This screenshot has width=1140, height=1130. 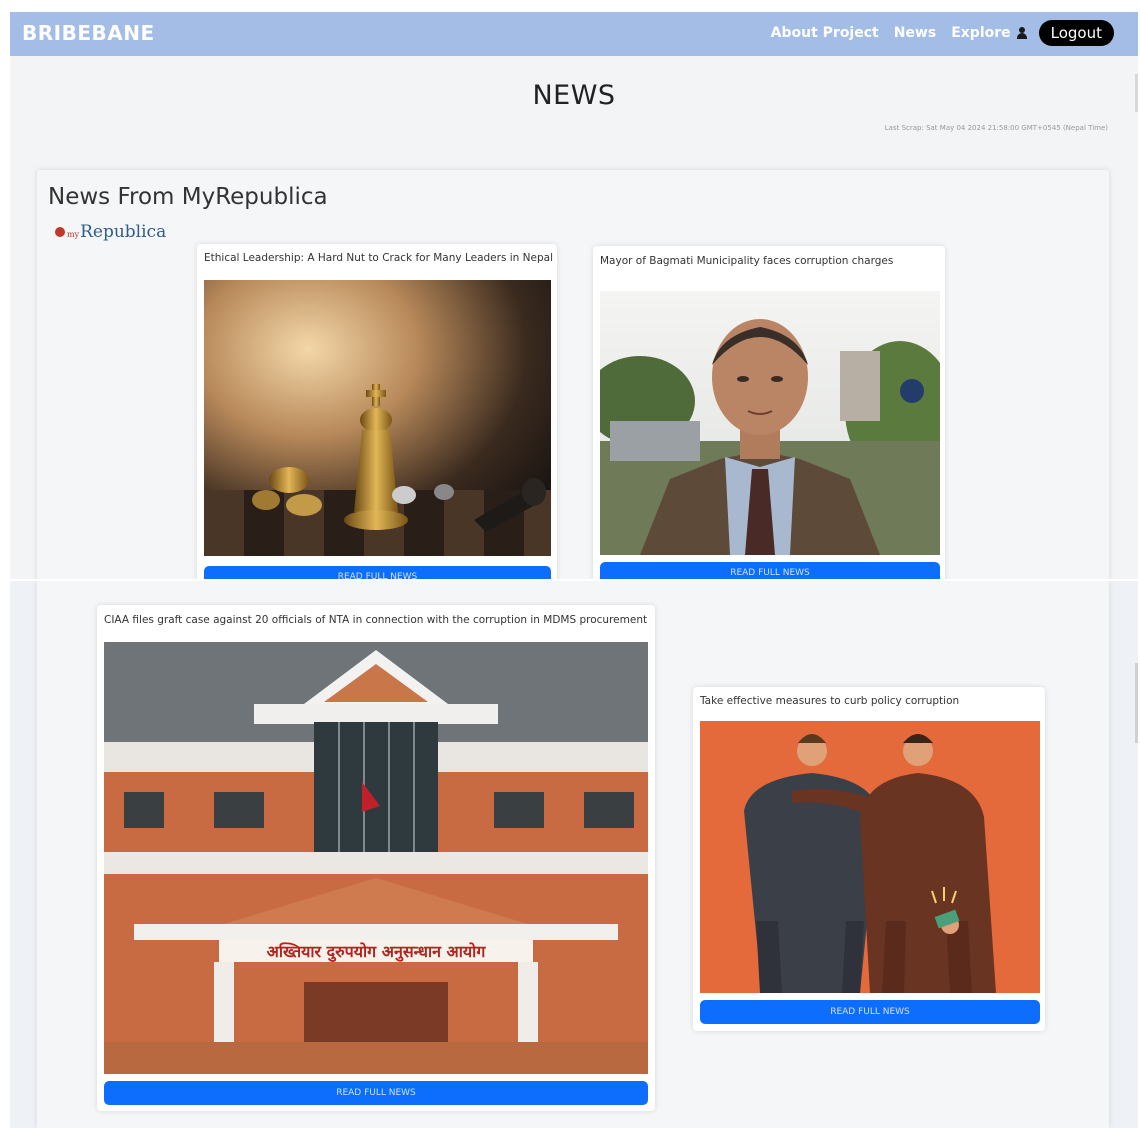 What do you see at coordinates (60, 232) in the screenshot?
I see `globe-icon` at bounding box center [60, 232].